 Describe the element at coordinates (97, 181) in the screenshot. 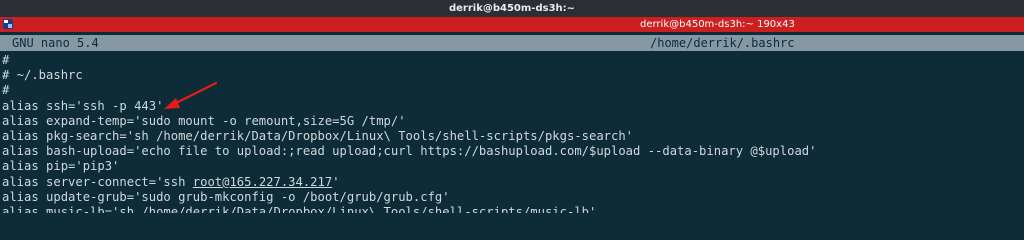

I see `code-text: alias server-connect='ssh` at that location.